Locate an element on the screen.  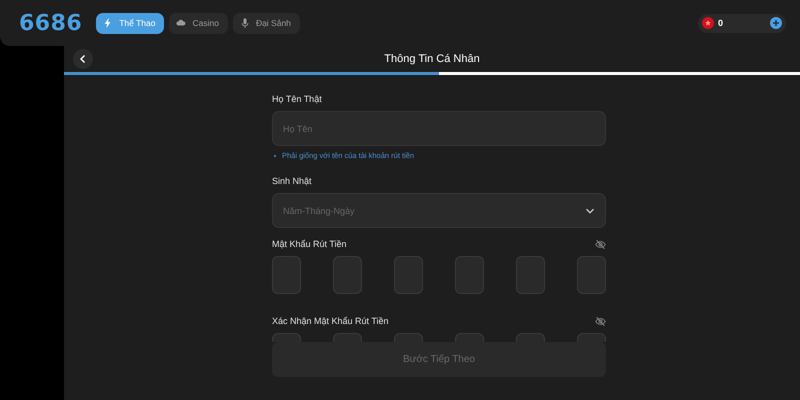
page-title: Thông Tin Cá Nhân is located at coordinates (432, 59).